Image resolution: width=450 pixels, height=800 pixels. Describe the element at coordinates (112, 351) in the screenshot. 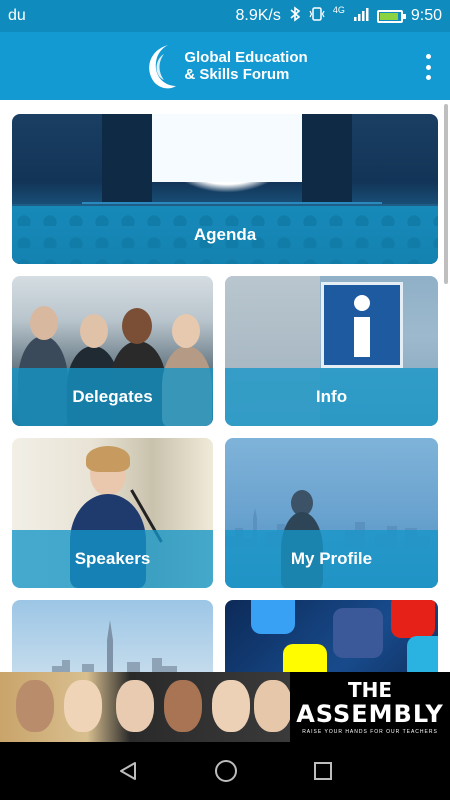

I see `tile-delegates: Delegates` at that location.